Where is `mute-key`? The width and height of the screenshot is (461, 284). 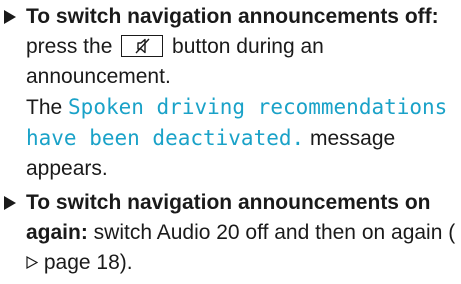
mute-key is located at coordinates (142, 46).